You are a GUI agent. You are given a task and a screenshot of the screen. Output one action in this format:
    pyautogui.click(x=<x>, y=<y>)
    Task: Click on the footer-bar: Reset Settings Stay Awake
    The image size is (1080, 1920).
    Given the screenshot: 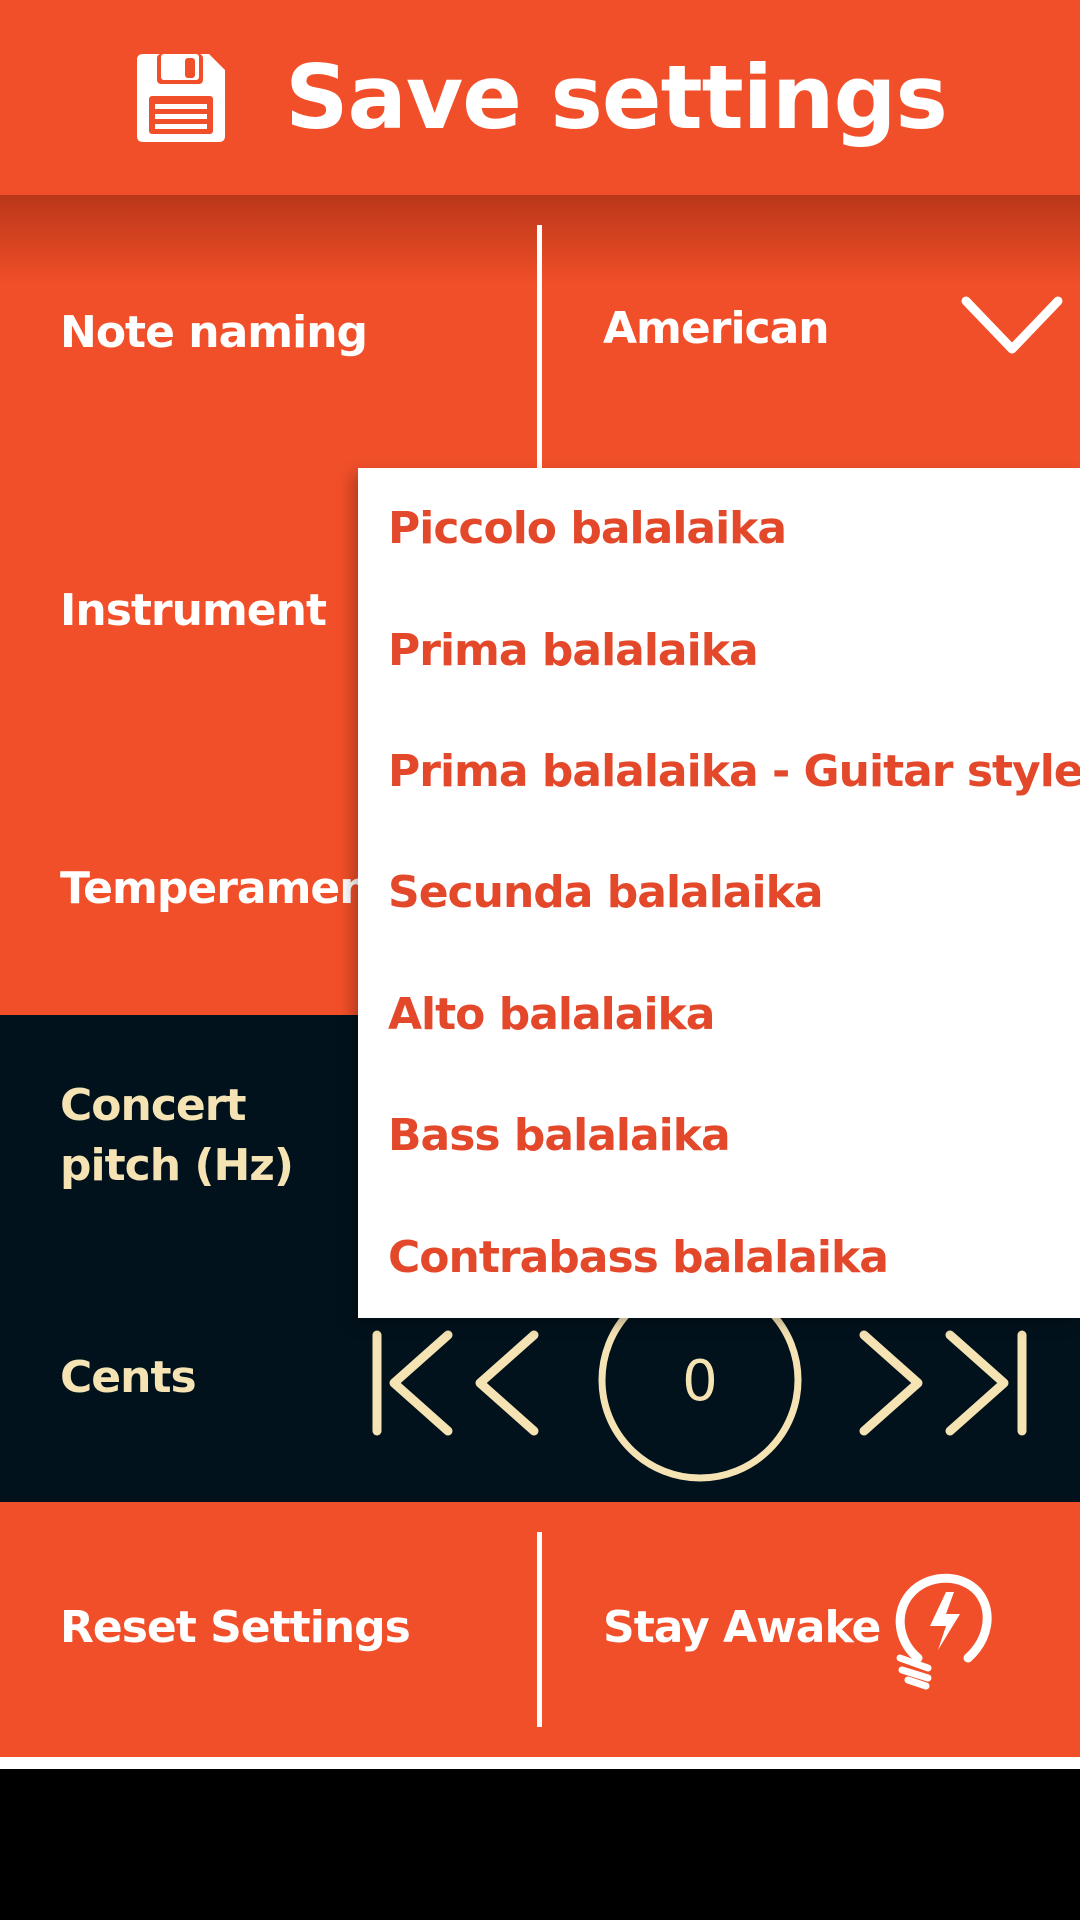 What is the action you would take?
    pyautogui.click(x=540, y=1629)
    